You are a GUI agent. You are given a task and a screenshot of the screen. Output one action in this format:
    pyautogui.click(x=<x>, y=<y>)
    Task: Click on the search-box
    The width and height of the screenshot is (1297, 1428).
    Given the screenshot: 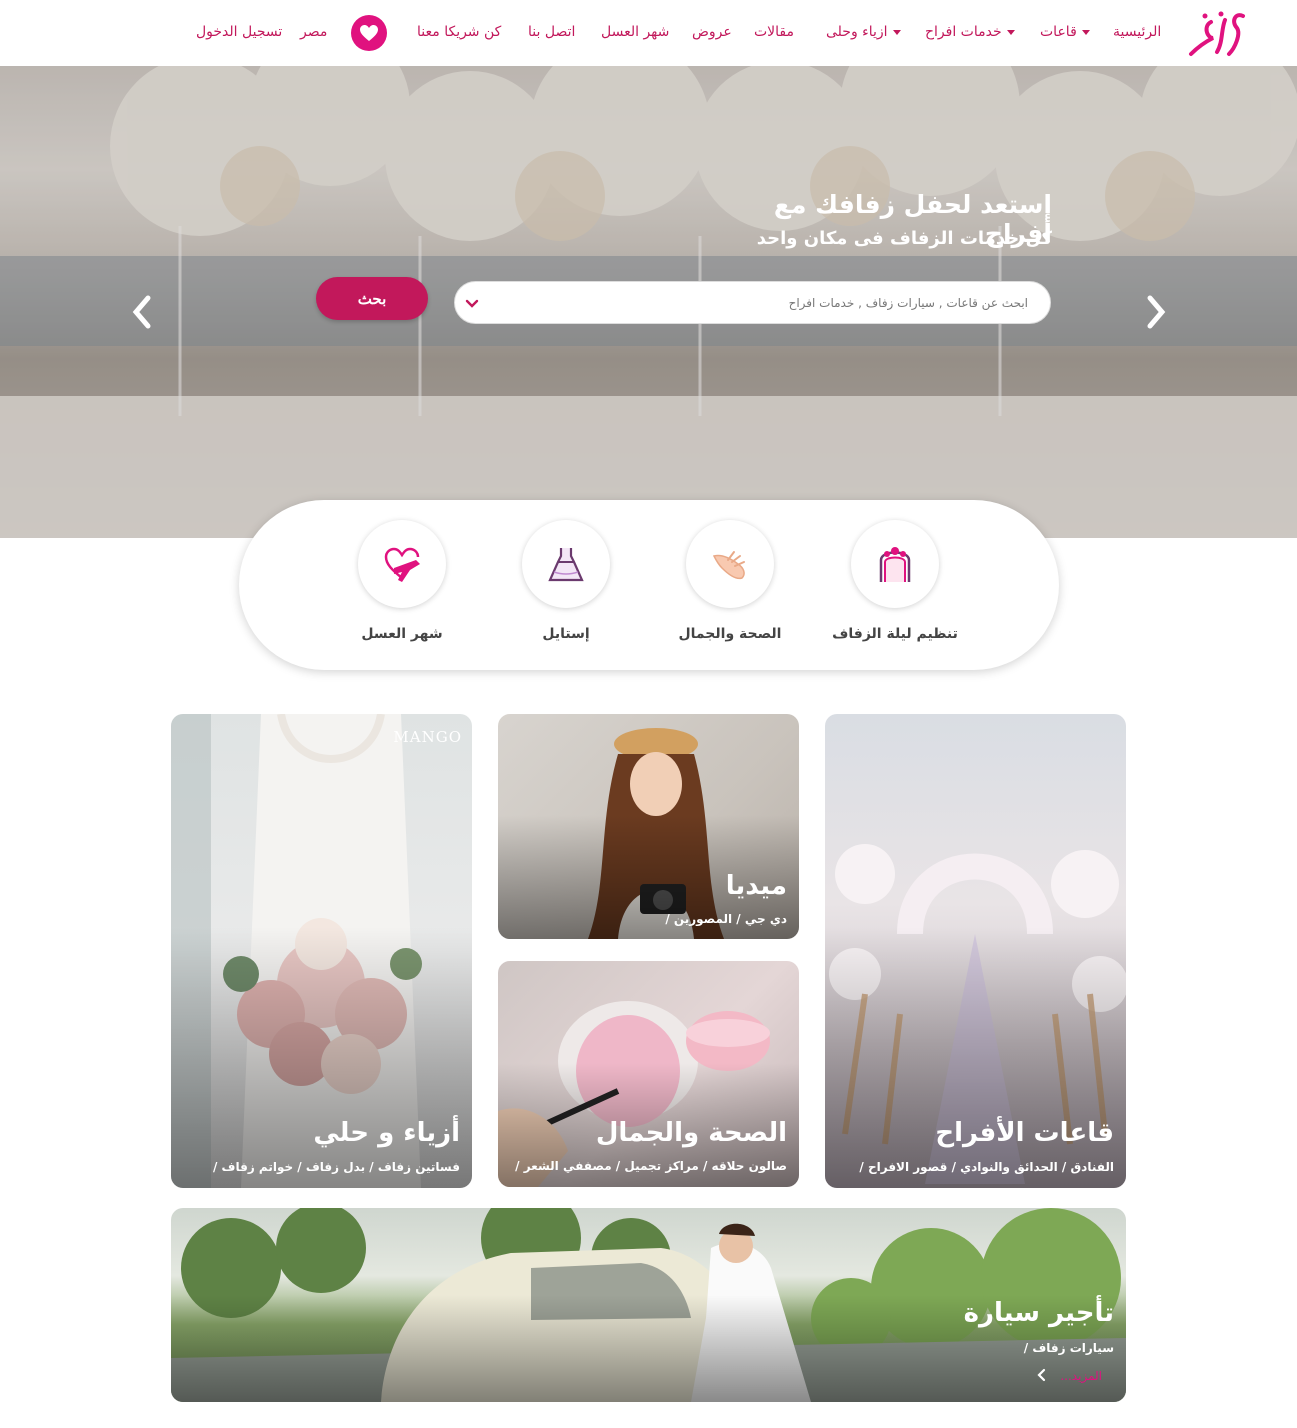 What is the action you would take?
    pyautogui.click(x=752, y=302)
    